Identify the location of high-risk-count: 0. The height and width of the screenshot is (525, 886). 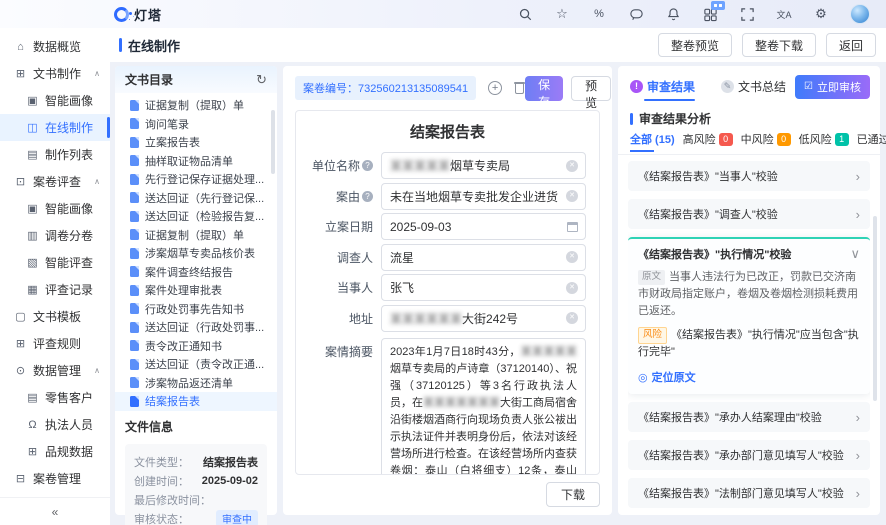
(725, 139).